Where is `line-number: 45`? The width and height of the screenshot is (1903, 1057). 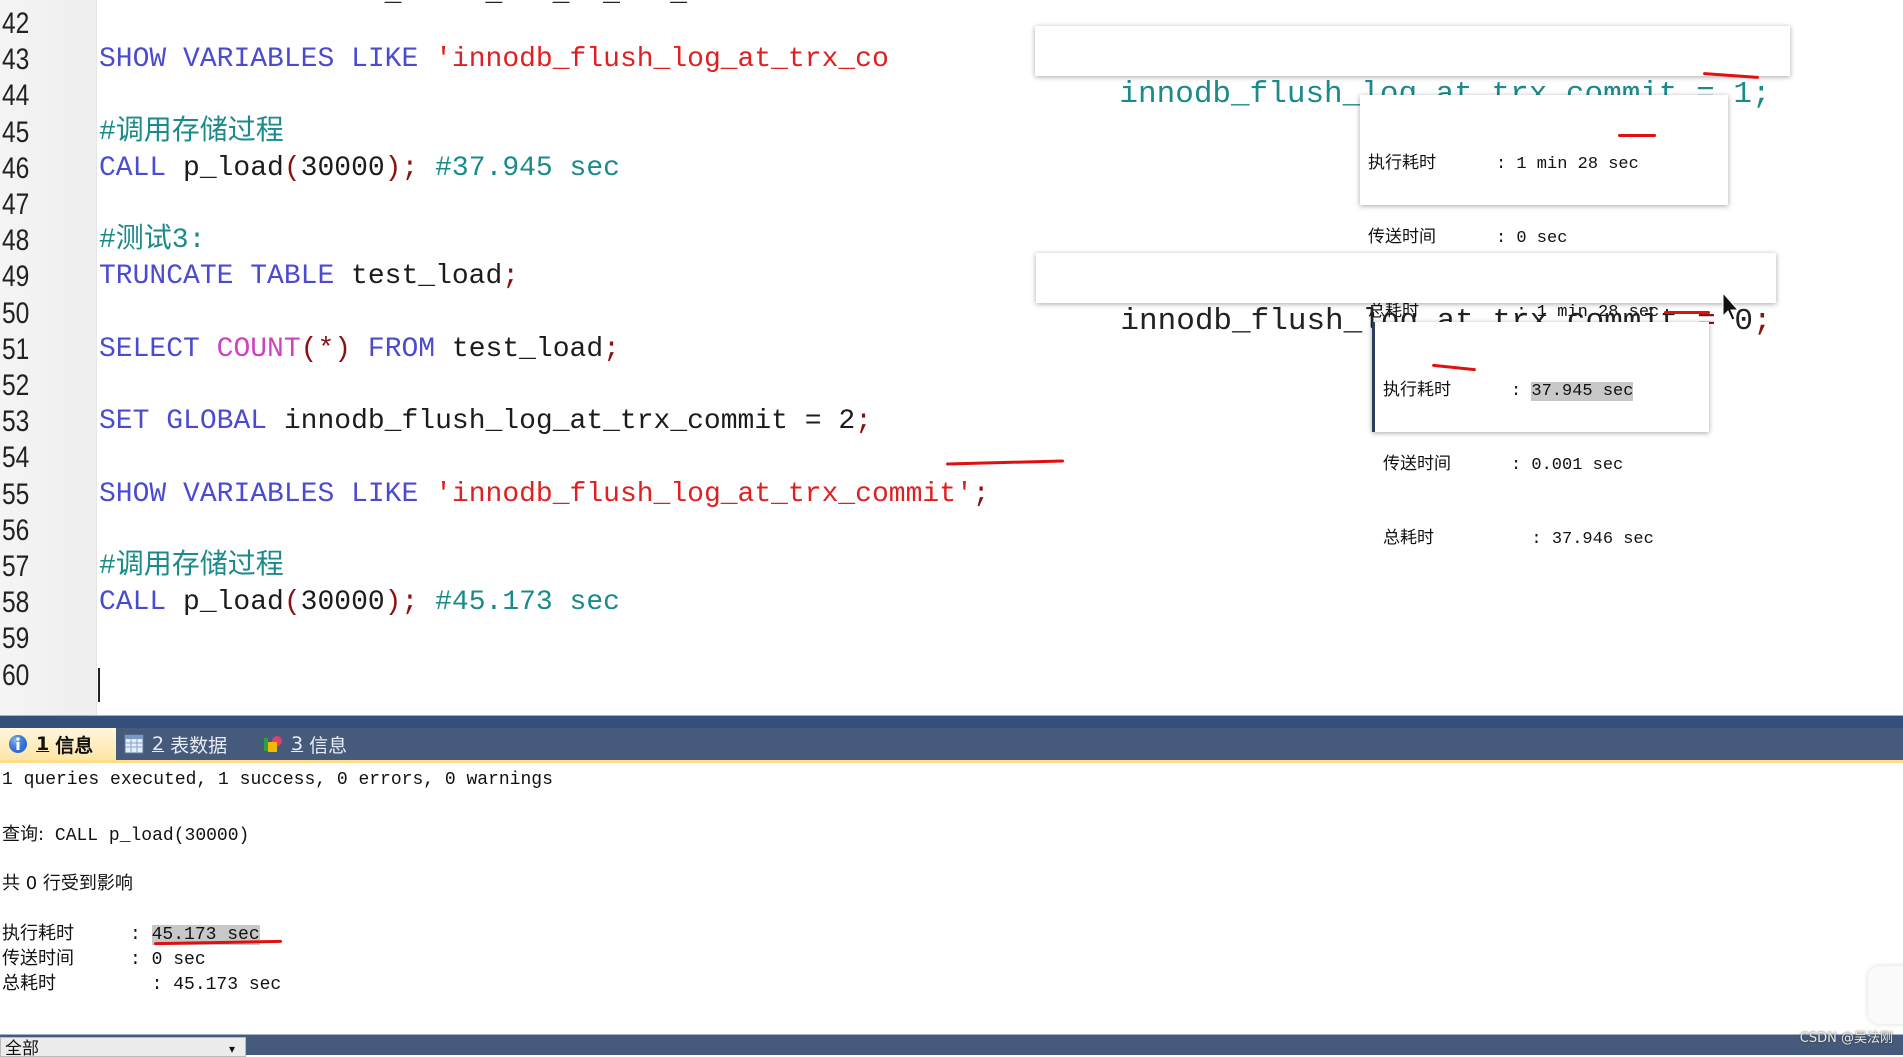
line-number: 45 is located at coordinates (16, 132).